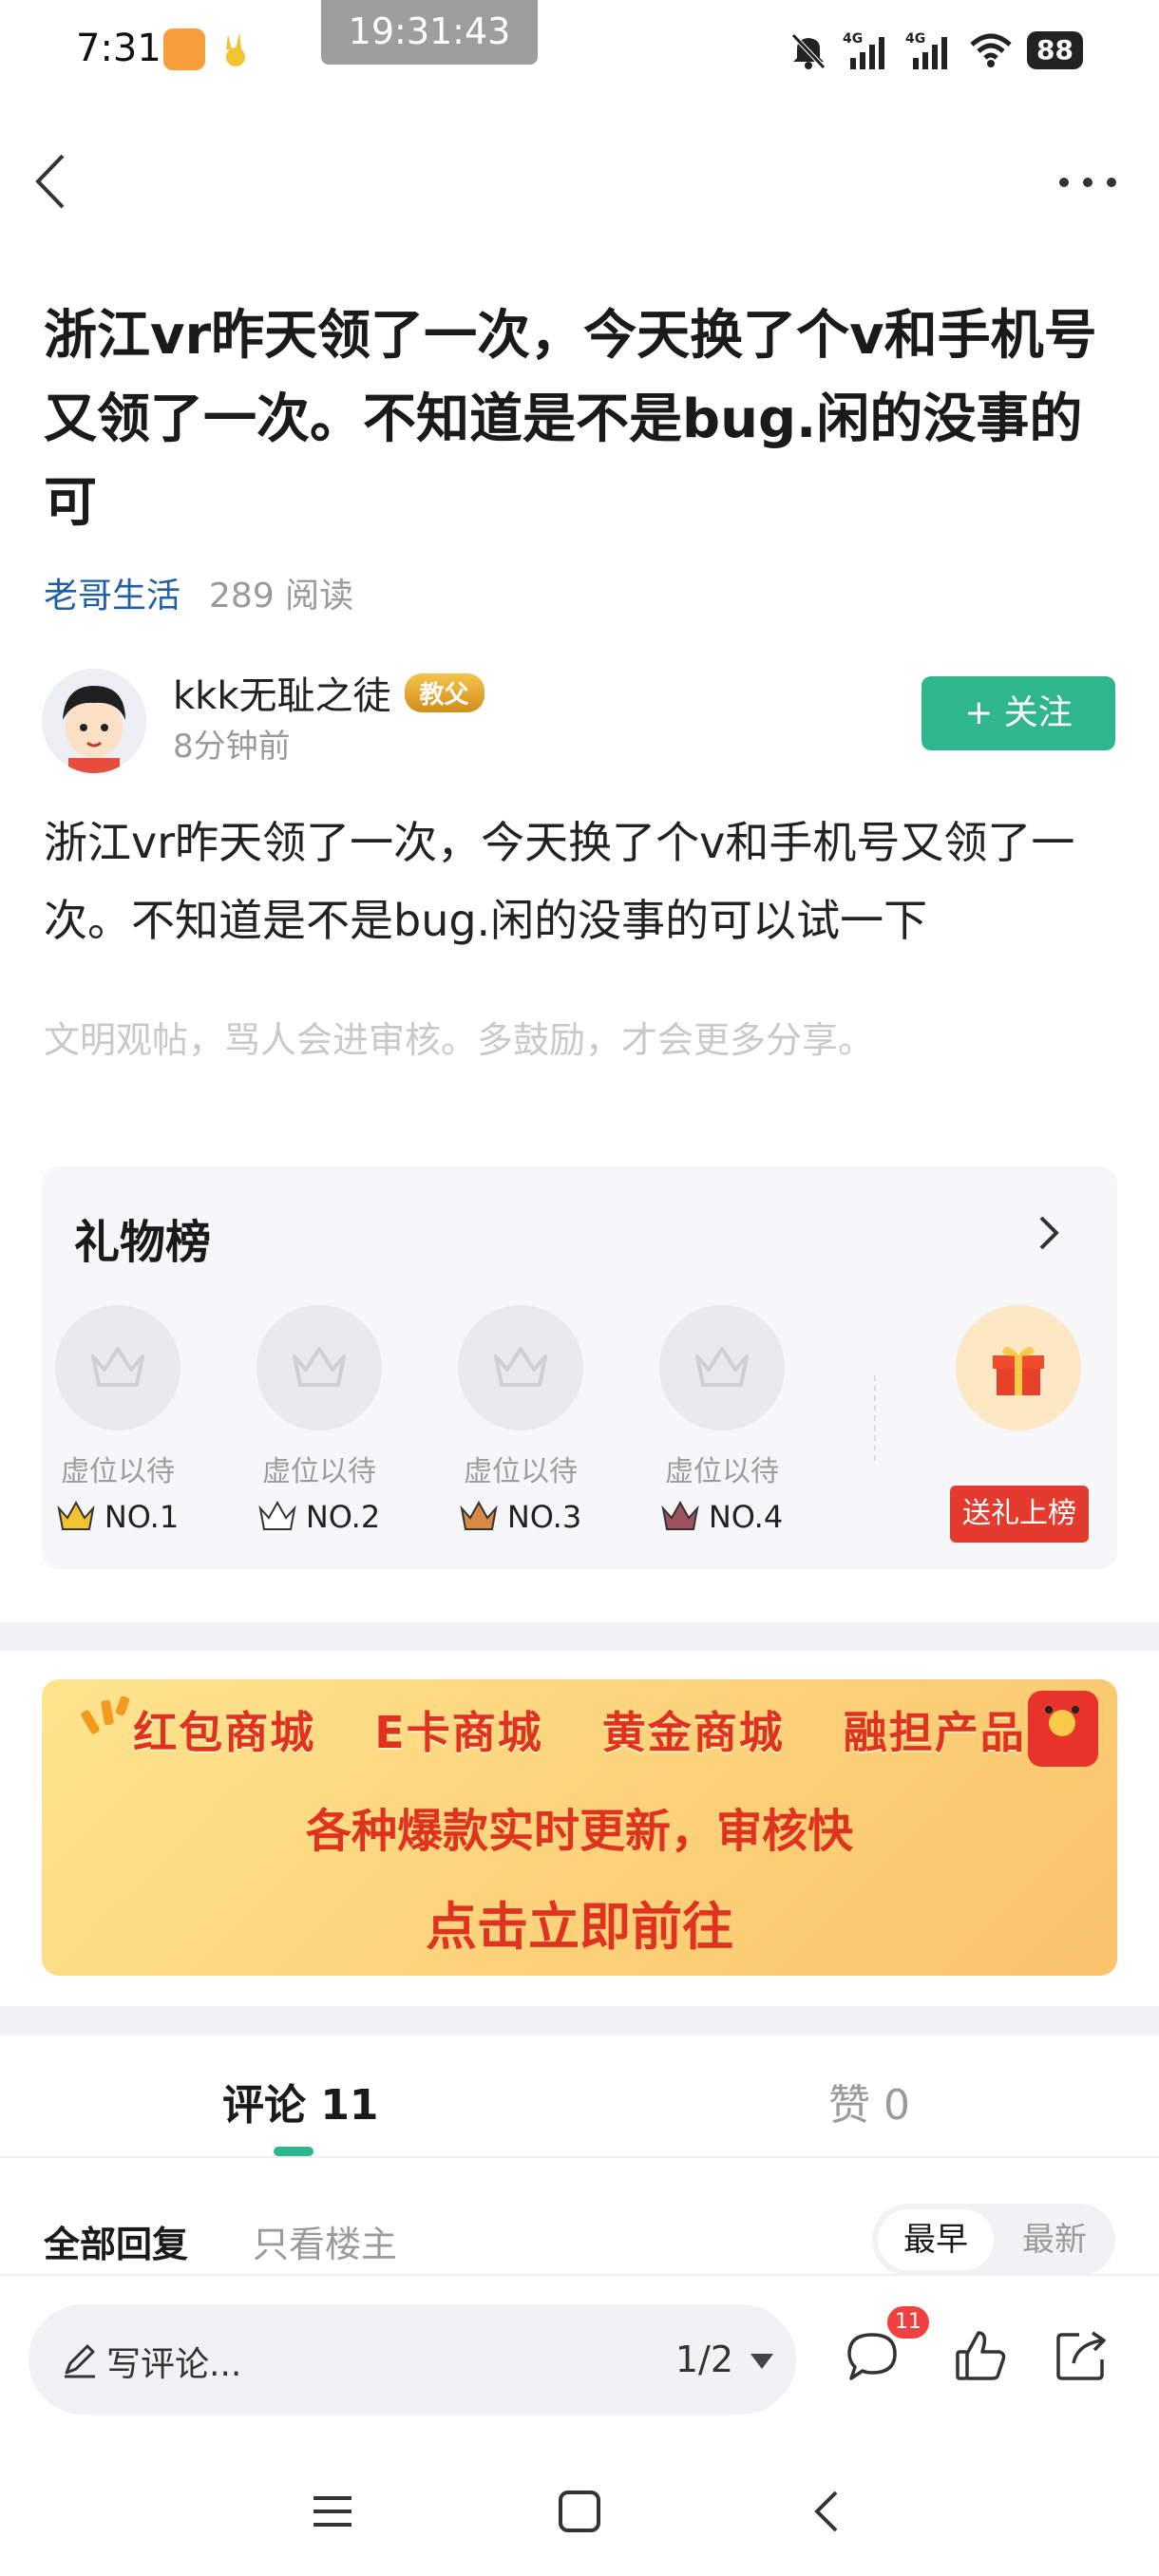 Image resolution: width=1159 pixels, height=2576 pixels. Describe the element at coordinates (693, 1732) in the screenshot. I see `banner-item: 黄金商城` at that location.